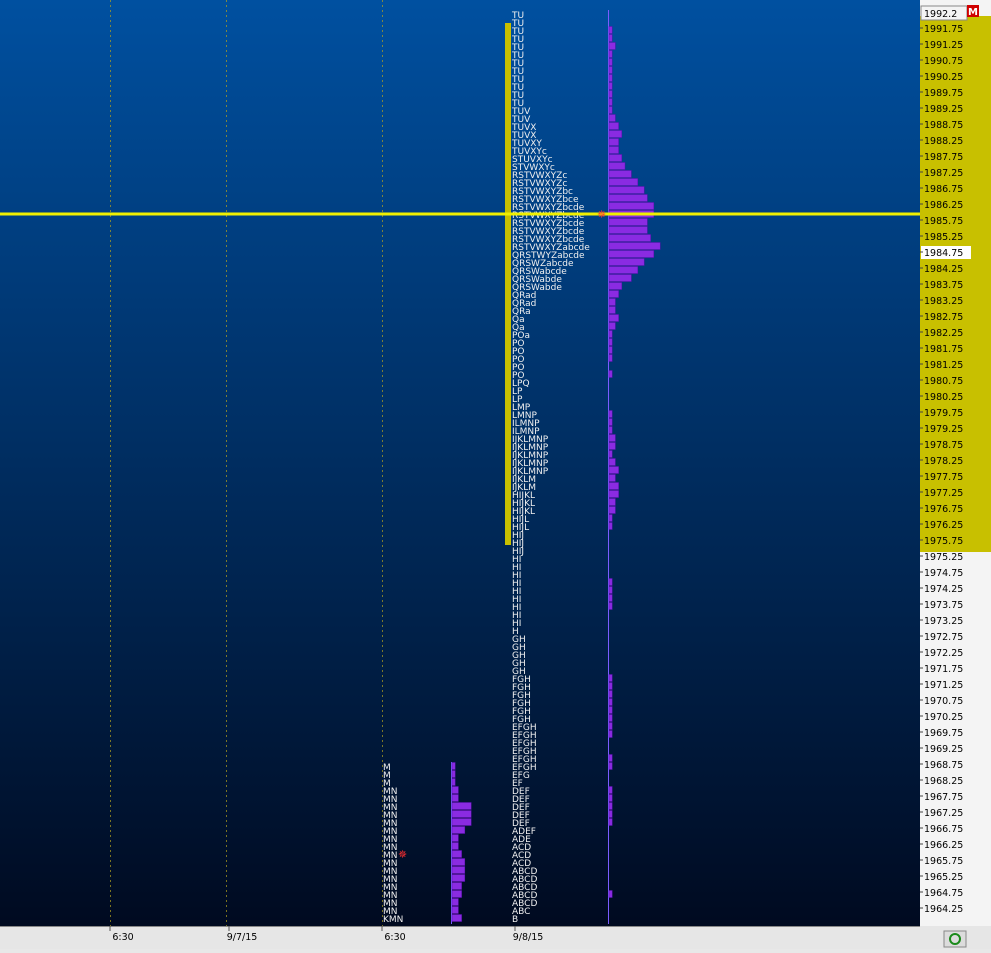 The height and width of the screenshot is (953, 991). Describe the element at coordinates (508, 284) in the screenshot. I see `value-area-bar` at that location.